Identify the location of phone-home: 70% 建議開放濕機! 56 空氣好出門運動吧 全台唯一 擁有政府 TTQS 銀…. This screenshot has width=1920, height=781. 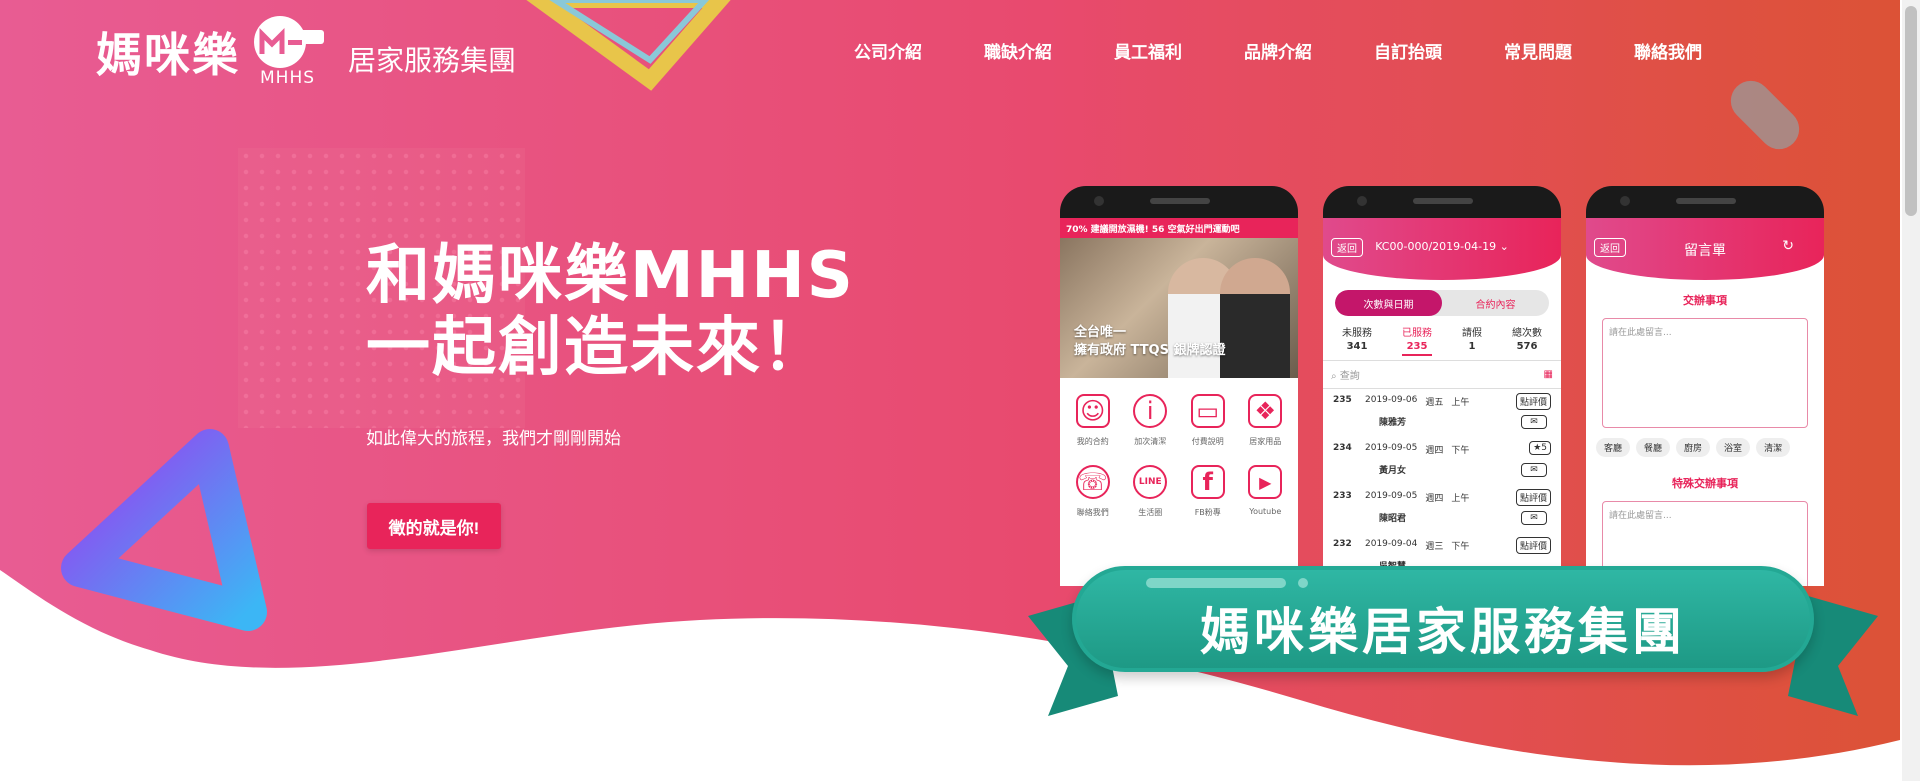
(1179, 386).